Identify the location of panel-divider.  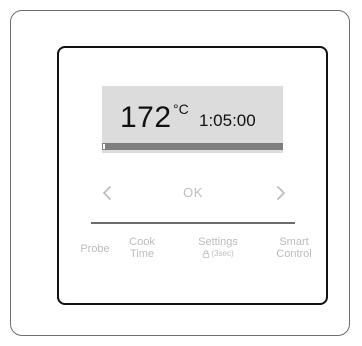
(193, 223).